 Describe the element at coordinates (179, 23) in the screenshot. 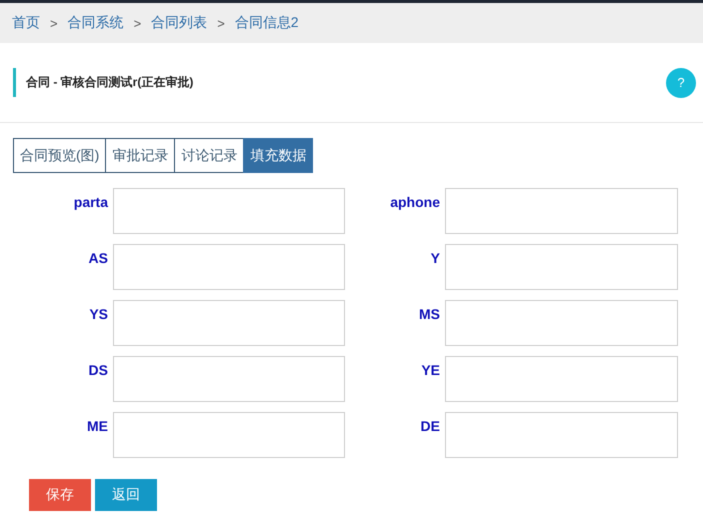

I see `breadcrumb-link: 合同列表` at that location.